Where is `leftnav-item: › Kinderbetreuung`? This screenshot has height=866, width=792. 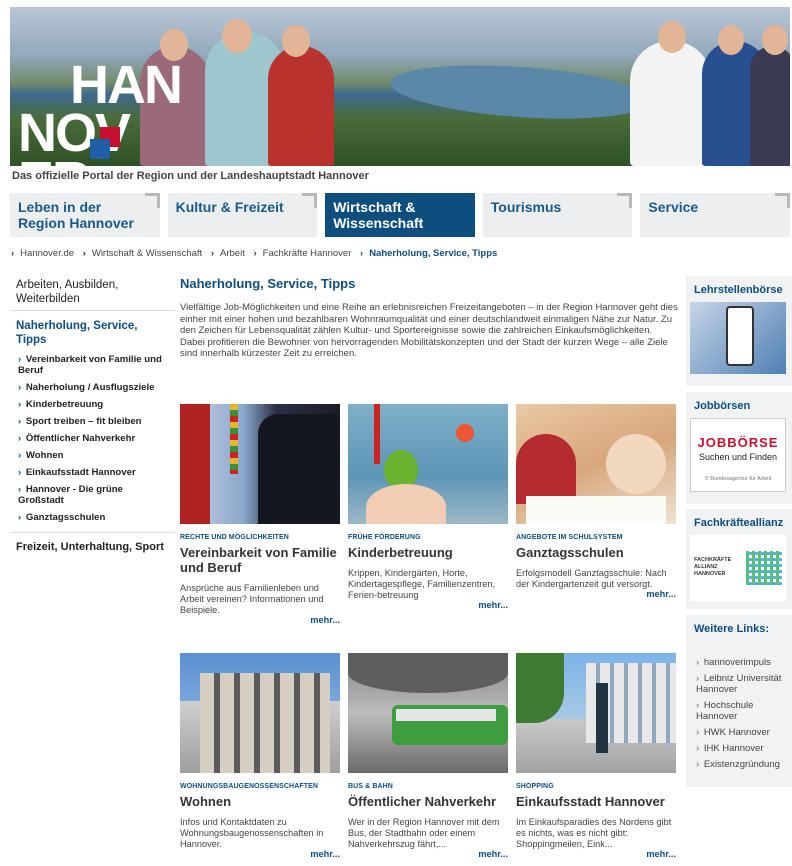 leftnav-item: › Kinderbetreuung is located at coordinates (92, 404).